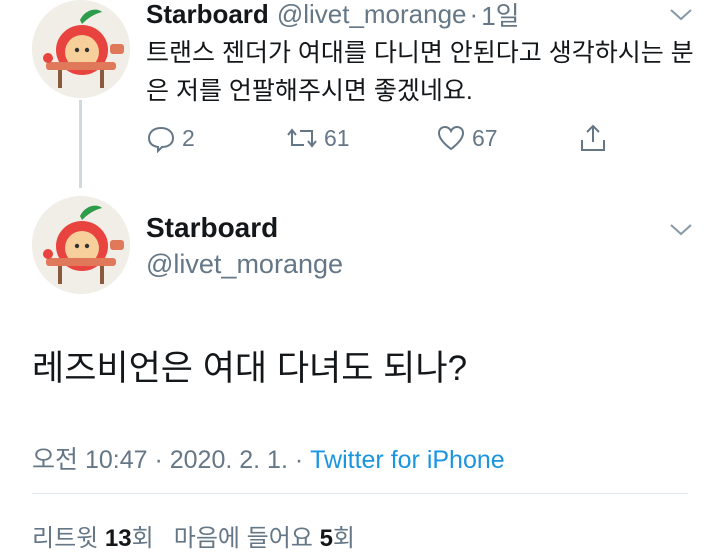 This screenshot has width=720, height=556. I want to click on share-icon, so click(593, 137).